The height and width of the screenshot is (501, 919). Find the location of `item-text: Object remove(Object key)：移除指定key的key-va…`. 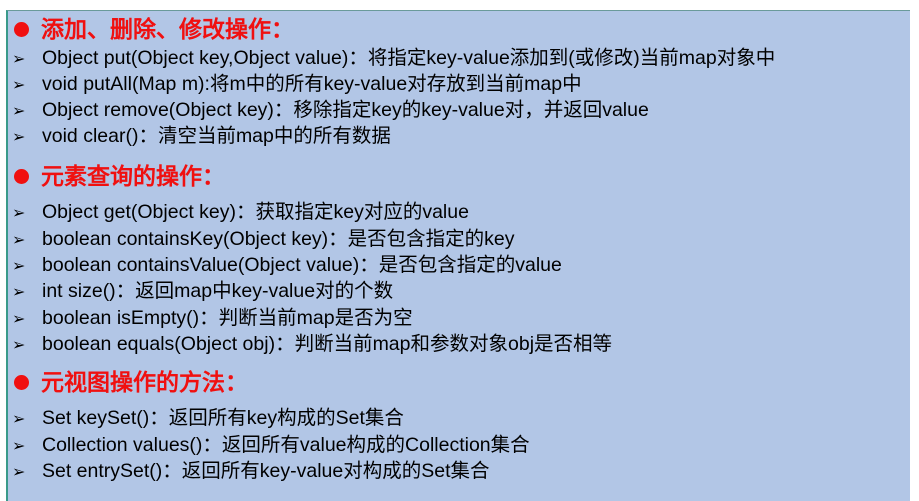

item-text: Object remove(Object key)：移除指定key的key-va… is located at coordinates (345, 110).